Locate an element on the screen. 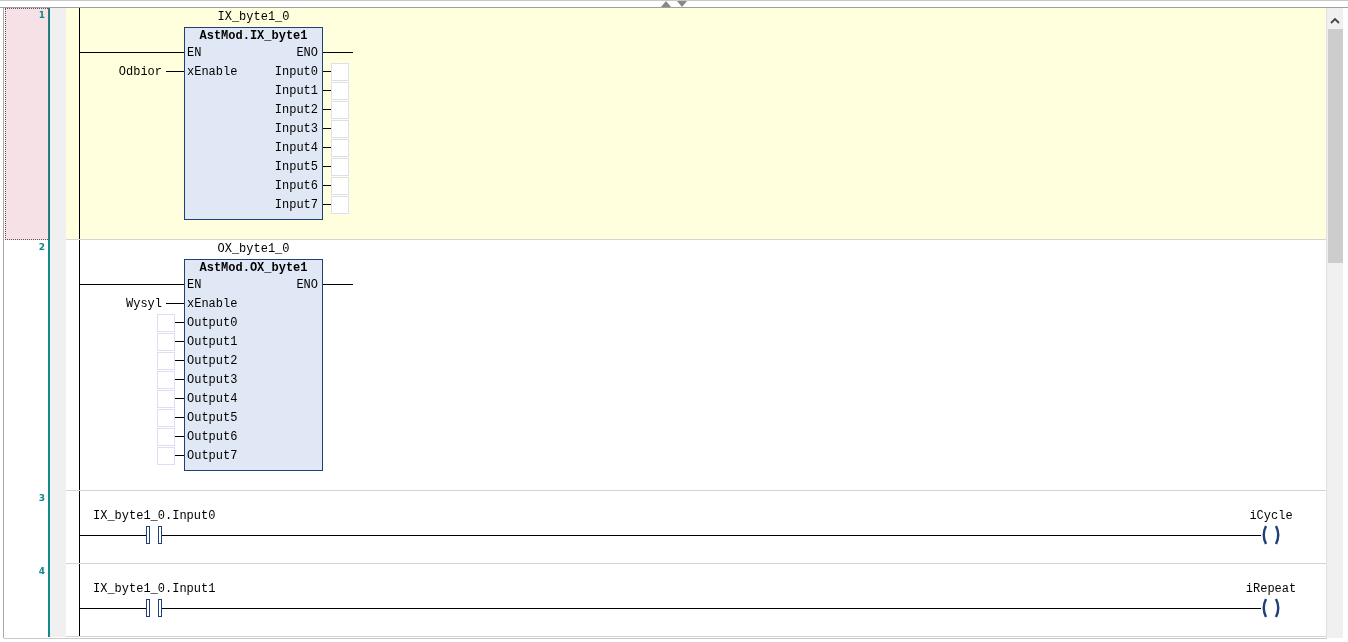 This screenshot has height=642, width=1348. contact-label: IX_byte1_0.Input1 is located at coordinates (154, 589).